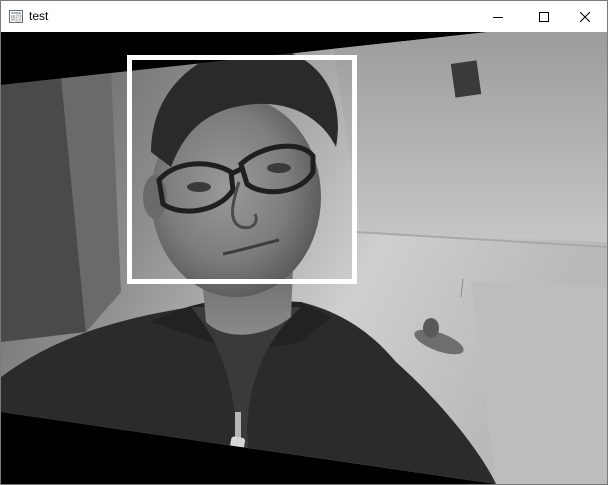 Image resolution: width=608 pixels, height=485 pixels. I want to click on title-bar: test, so click(304, 16).